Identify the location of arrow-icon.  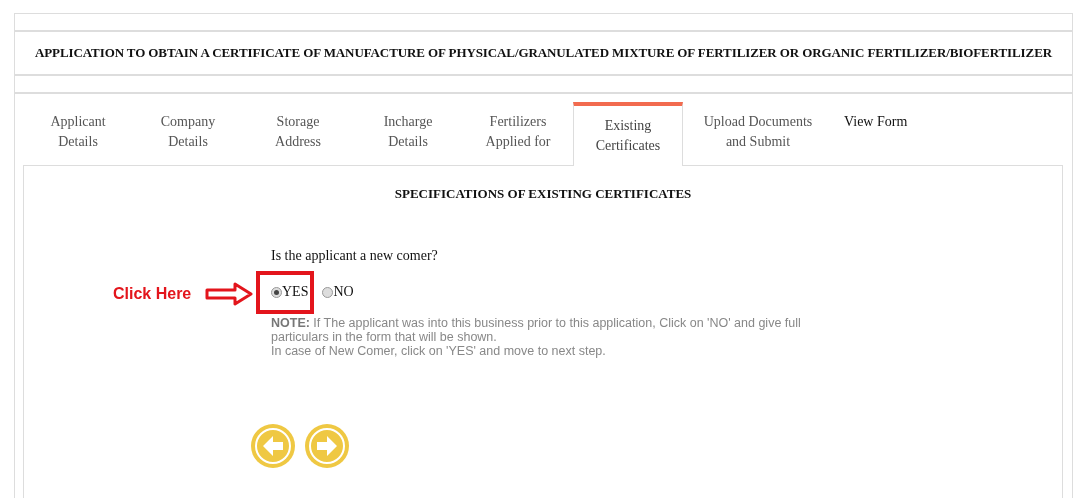
(229, 294).